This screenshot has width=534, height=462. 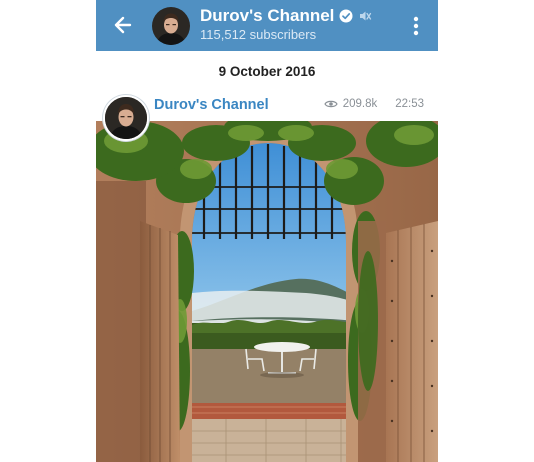 I want to click on channel-avatar, so click(x=171, y=26).